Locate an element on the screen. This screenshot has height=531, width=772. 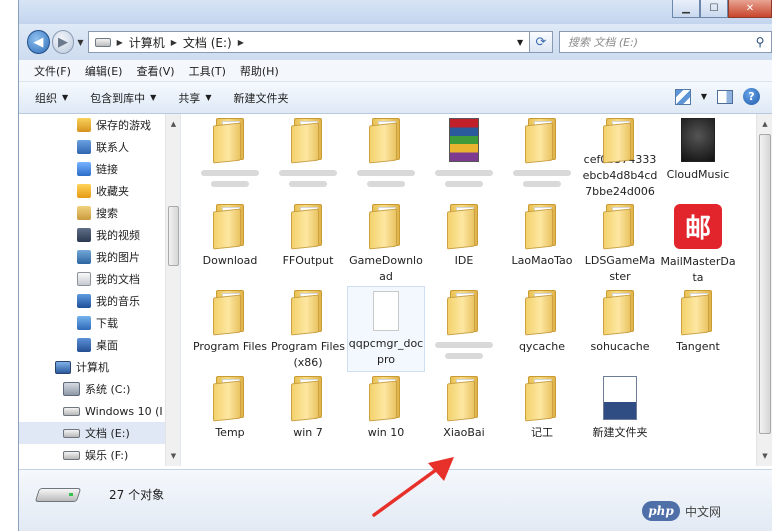
menu-view: 查看(V) is located at coordinates (155, 71).